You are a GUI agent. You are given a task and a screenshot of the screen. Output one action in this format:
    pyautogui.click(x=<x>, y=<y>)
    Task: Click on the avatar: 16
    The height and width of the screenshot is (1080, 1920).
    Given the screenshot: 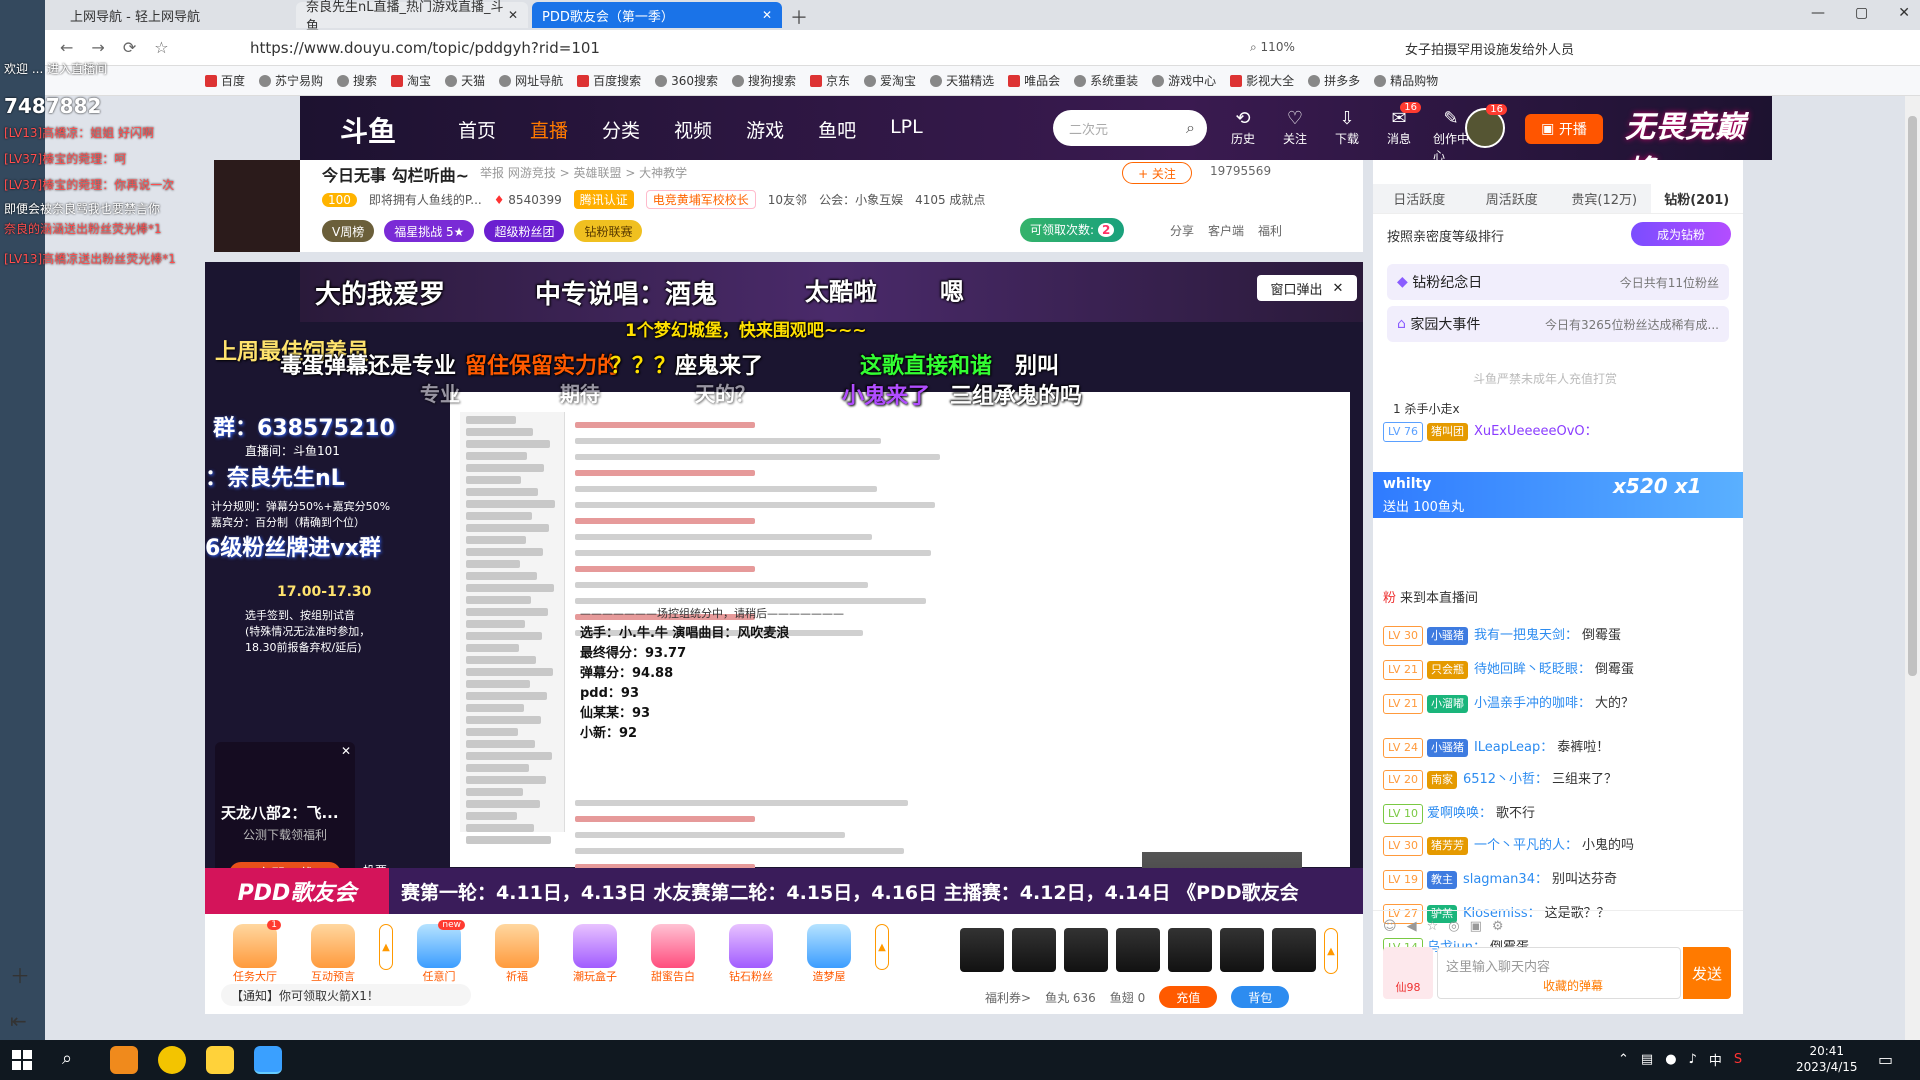 What is the action you would take?
    pyautogui.click(x=1486, y=126)
    